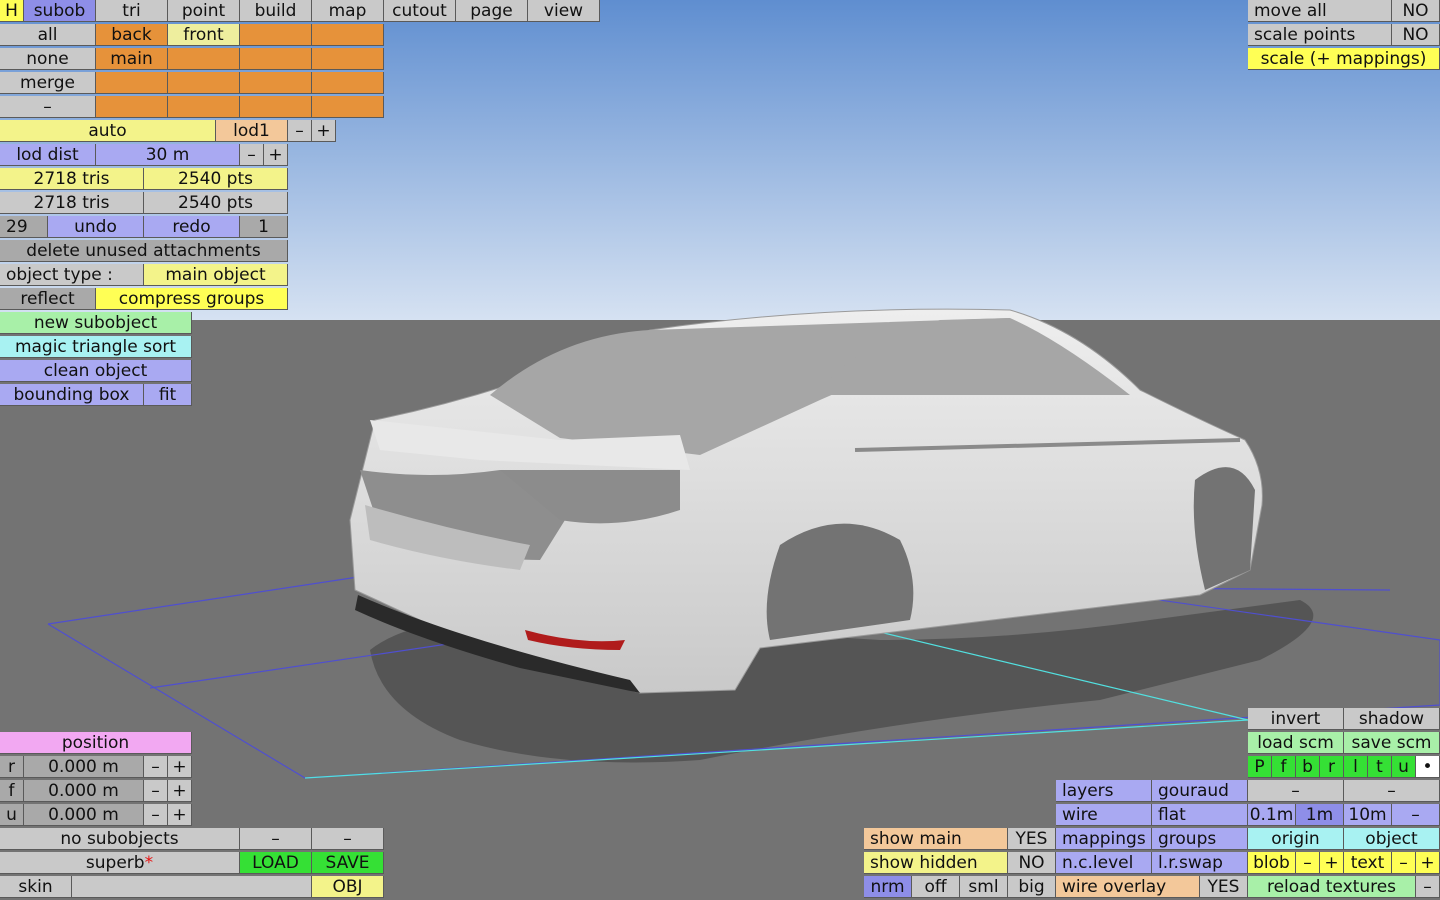 The height and width of the screenshot is (900, 1440). I want to click on normals-off-button: off, so click(936, 887).